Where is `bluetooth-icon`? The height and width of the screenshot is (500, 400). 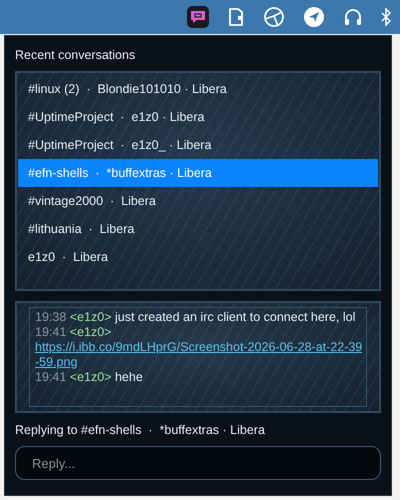
bluetooth-icon is located at coordinates (386, 17).